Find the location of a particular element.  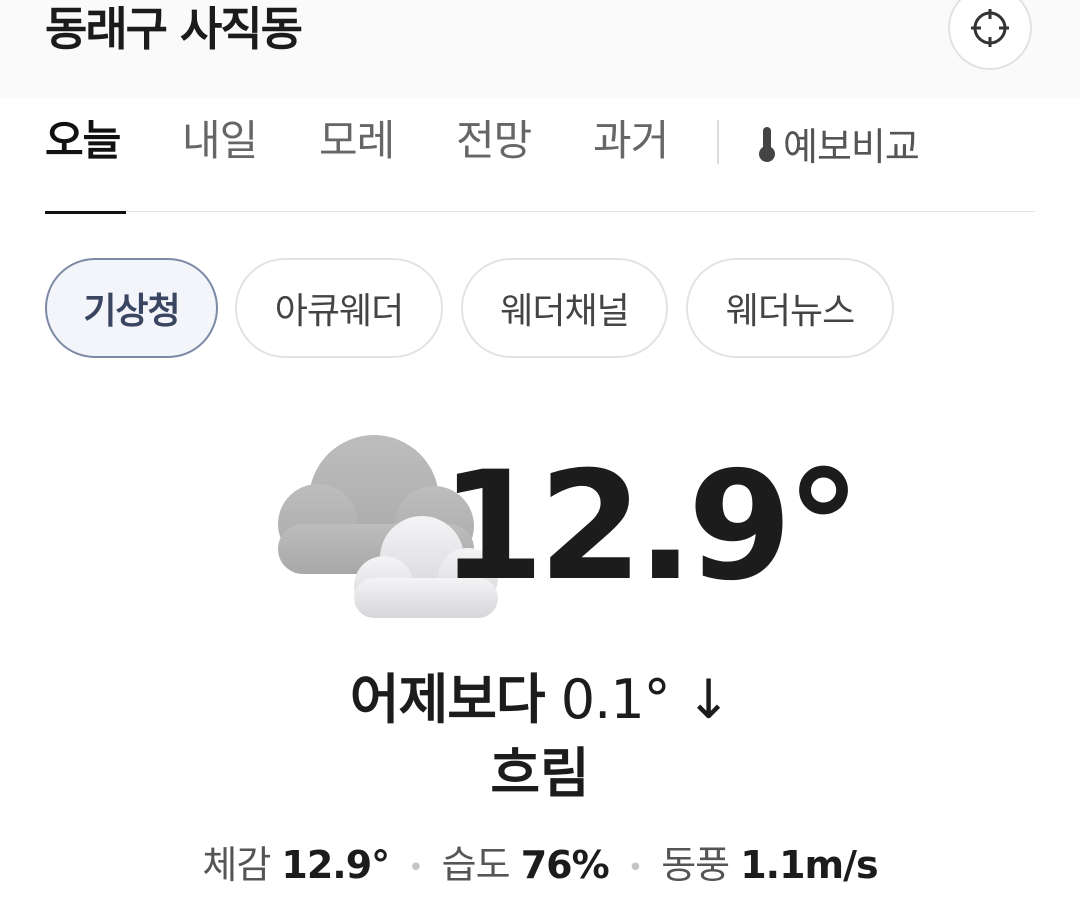

forecast-compare-label: 예보비교 is located at coordinates (851, 147).